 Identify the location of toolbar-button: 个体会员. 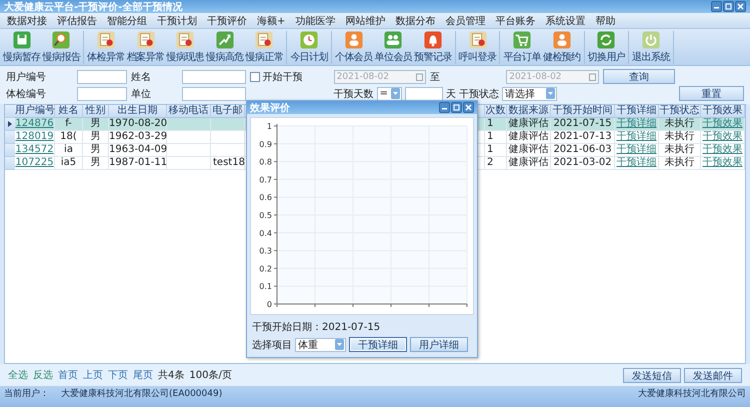
(354, 47).